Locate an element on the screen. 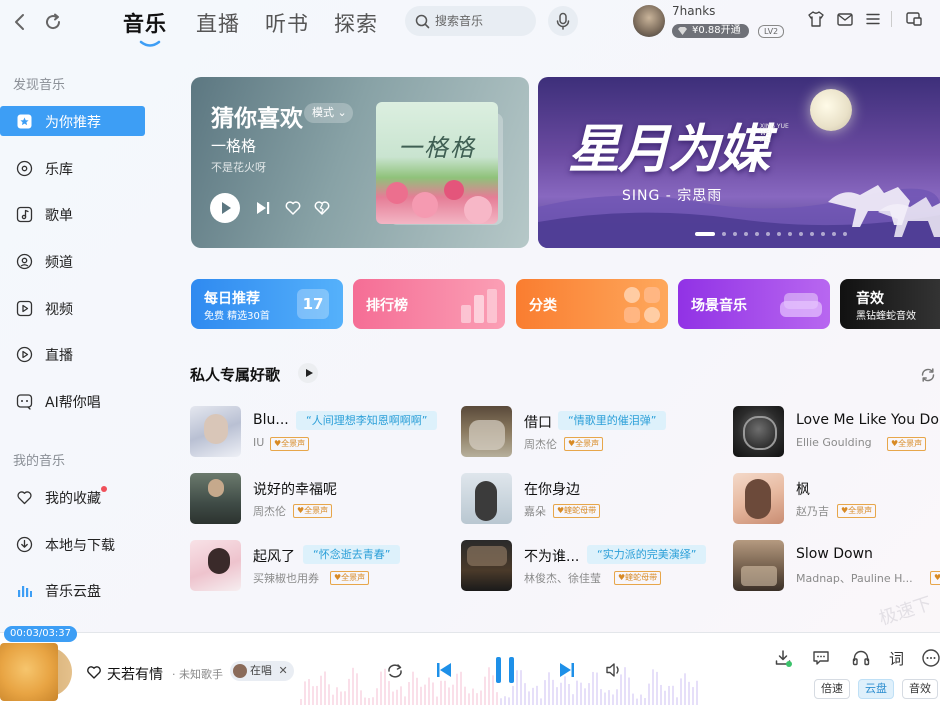  card-daily-recommend: 每日推荐 免费 精选30首 17 is located at coordinates (267, 304).